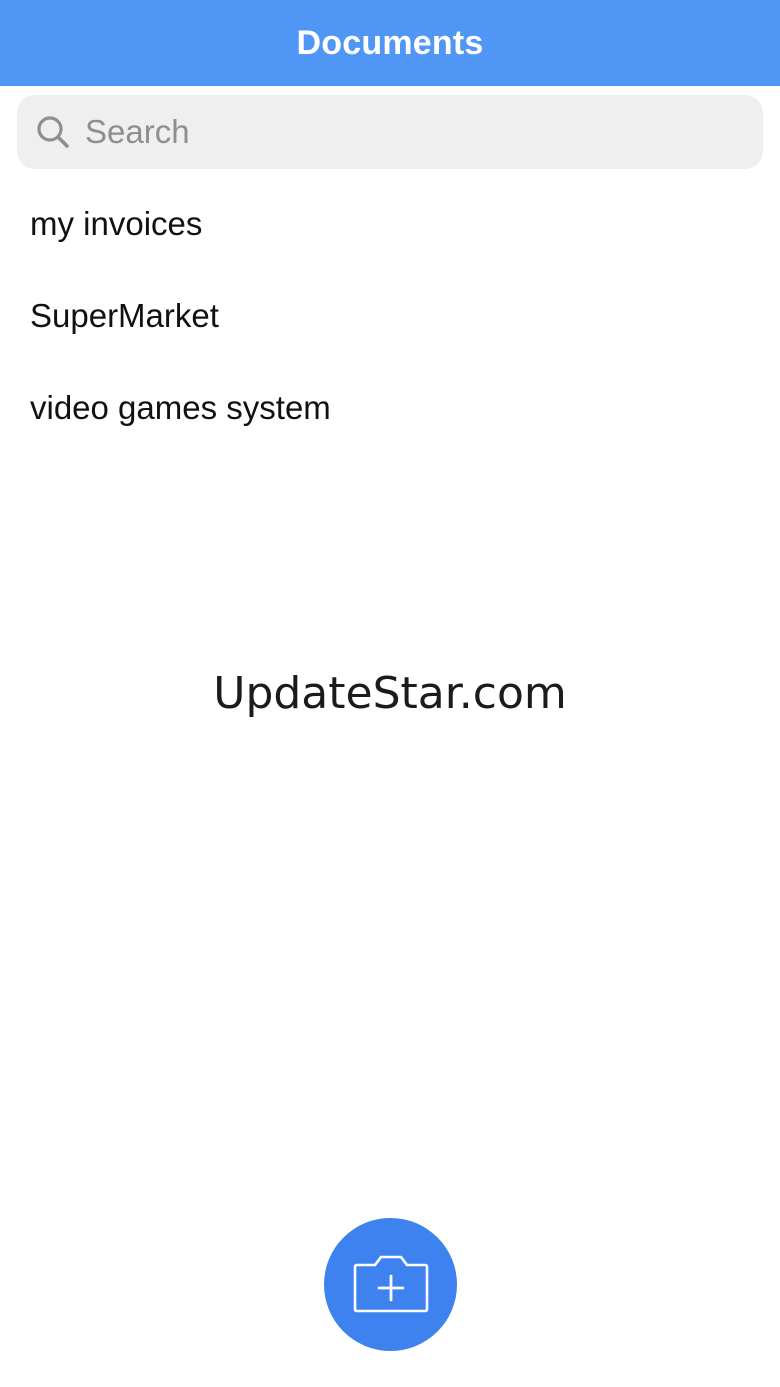  I want to click on search-bar, so click(390, 132).